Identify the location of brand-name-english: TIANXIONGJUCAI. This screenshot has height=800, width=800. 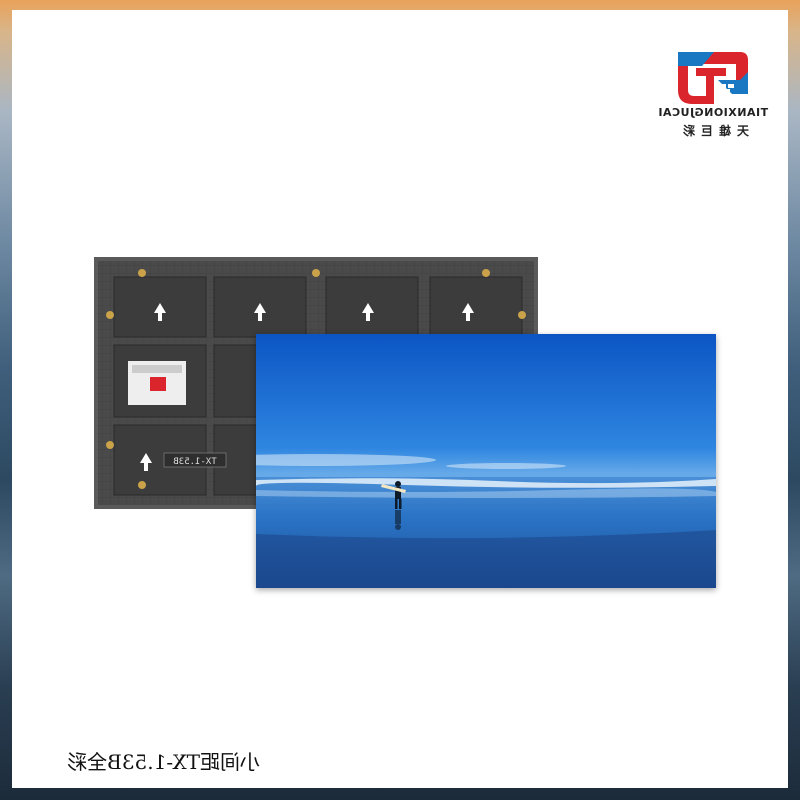
(713, 112).